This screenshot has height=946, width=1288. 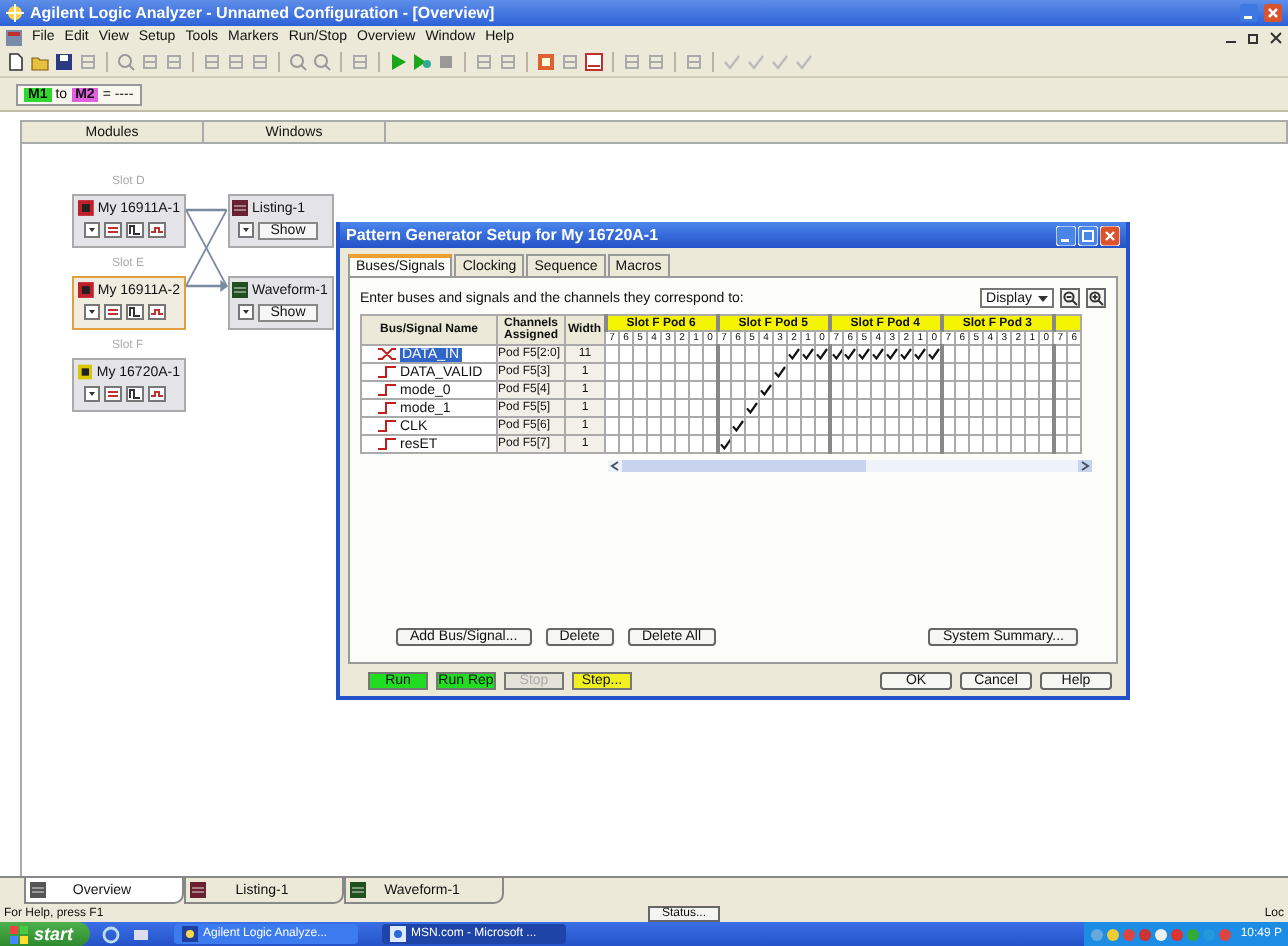 What do you see at coordinates (615, 466) in the screenshot?
I see `scroll-left-icon` at bounding box center [615, 466].